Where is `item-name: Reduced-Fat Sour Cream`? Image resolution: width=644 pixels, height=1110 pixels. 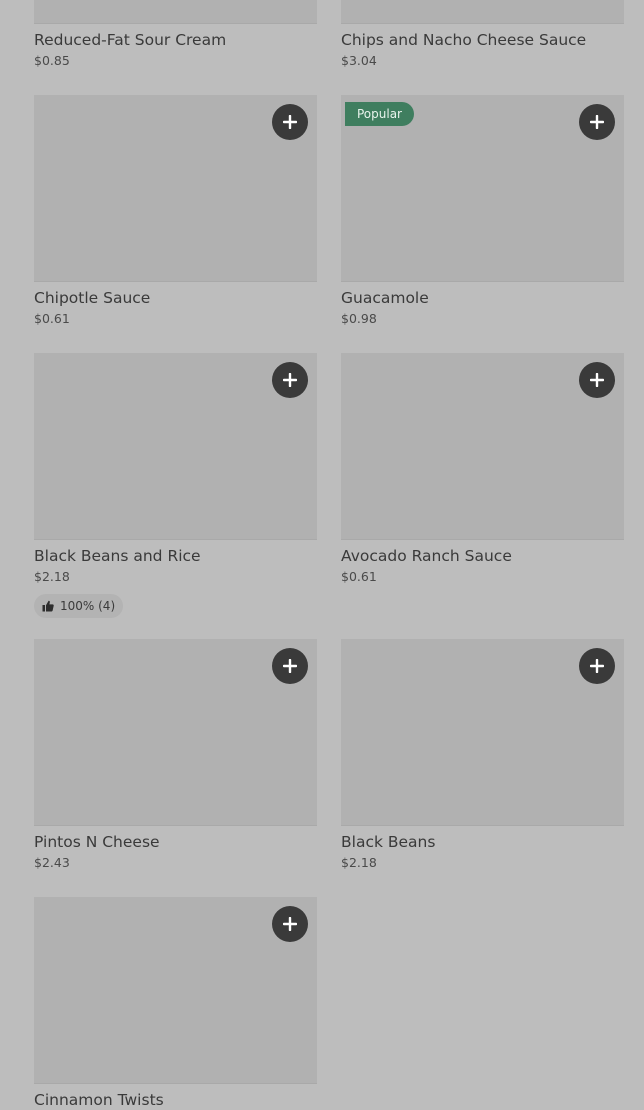
item-name: Reduced-Fat Sour Cream is located at coordinates (130, 40).